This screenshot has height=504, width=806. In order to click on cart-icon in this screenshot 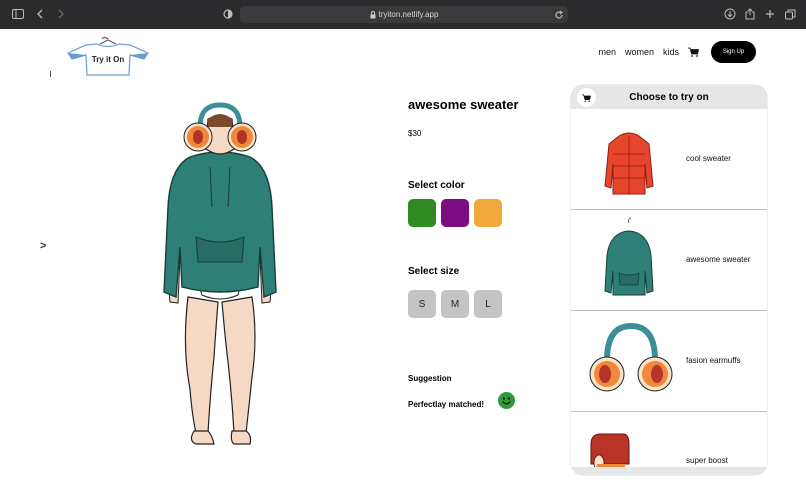, I will do `click(693, 52)`.